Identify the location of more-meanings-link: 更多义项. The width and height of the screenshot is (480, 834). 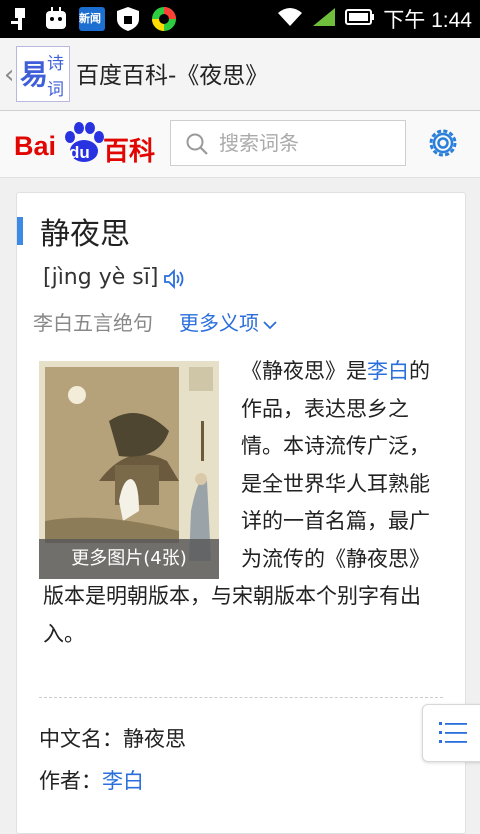
(228, 321).